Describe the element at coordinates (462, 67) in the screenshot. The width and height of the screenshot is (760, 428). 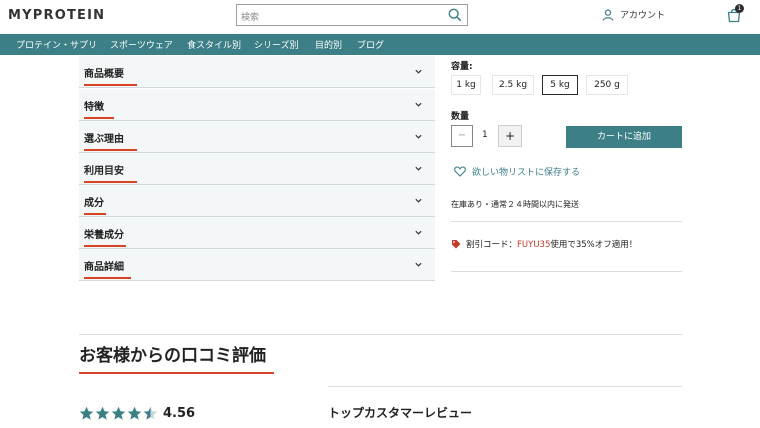
I see `capacity-label: 容量:` at that location.